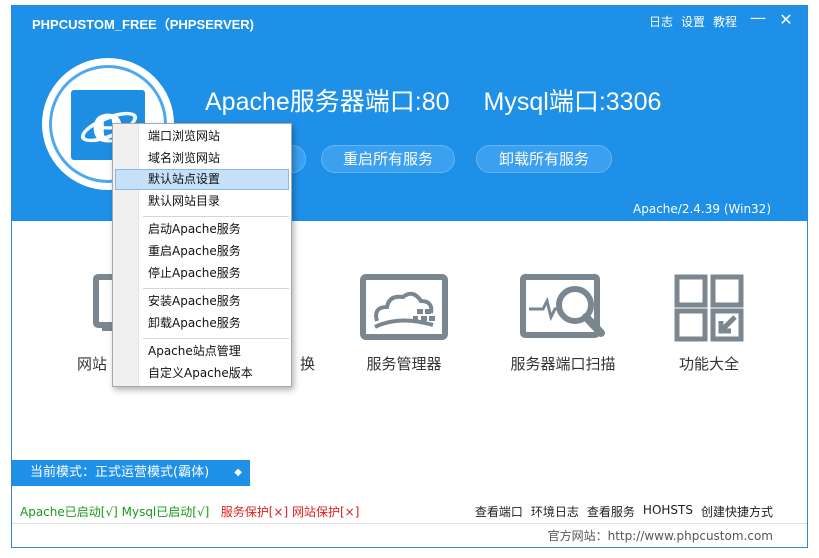  Describe the element at coordinates (202, 158) in the screenshot. I see `menu-item-domain-browse: 域名浏览网站` at that location.